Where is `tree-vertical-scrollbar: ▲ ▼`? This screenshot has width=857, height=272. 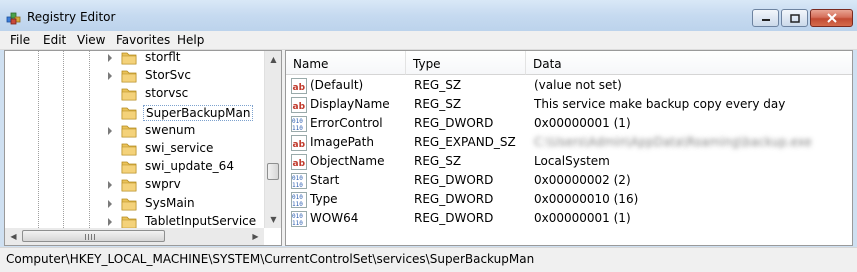
tree-vertical-scrollbar: ▲ ▼ is located at coordinates (272, 139).